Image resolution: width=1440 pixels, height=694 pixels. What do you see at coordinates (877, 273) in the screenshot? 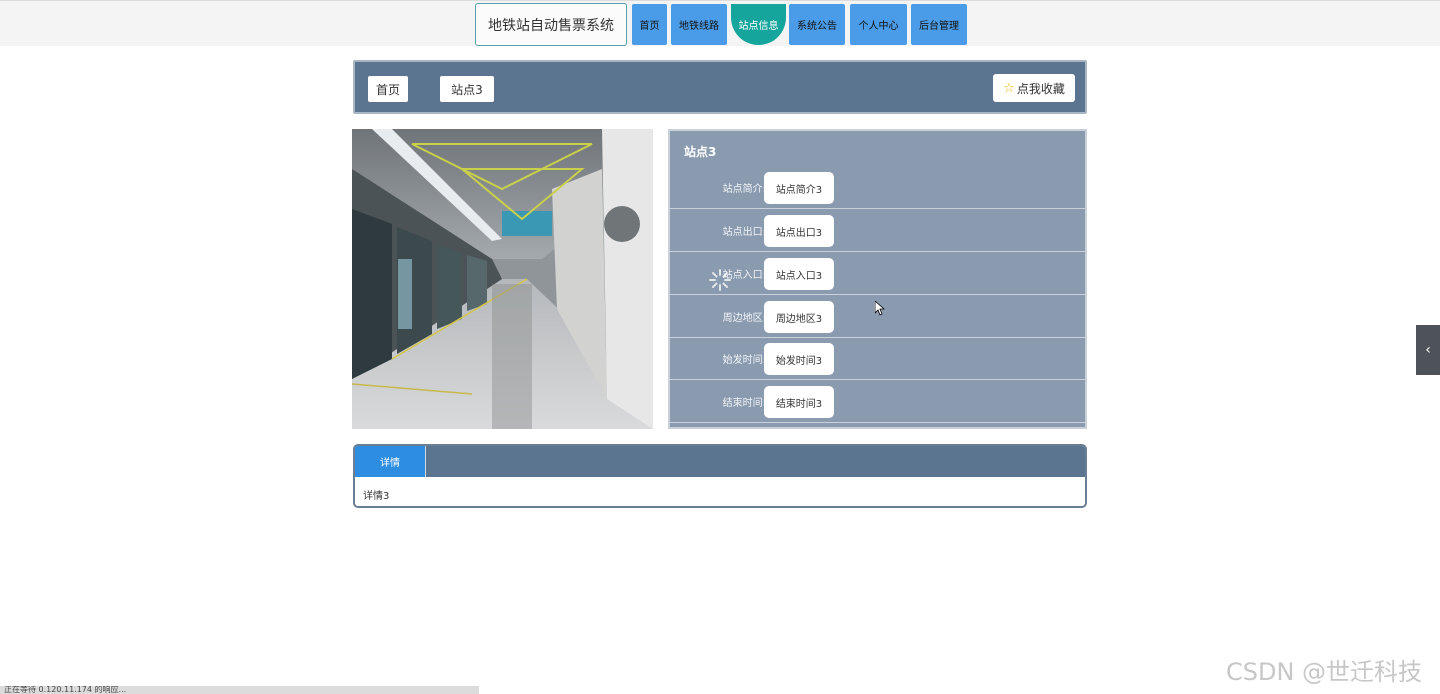
I see `info-row-entrance: 站点入口: 站点入口3` at bounding box center [877, 273].